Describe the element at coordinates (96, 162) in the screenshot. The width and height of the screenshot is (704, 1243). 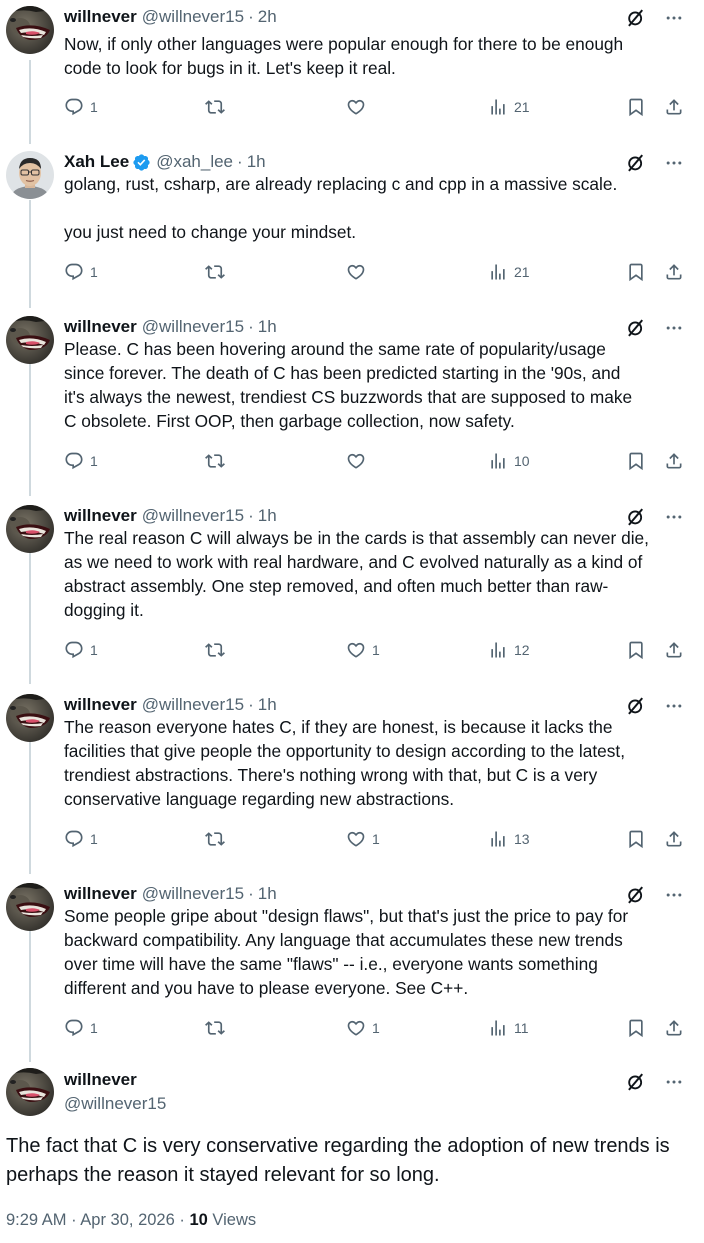
I see `author-name: Xah Lee` at that location.